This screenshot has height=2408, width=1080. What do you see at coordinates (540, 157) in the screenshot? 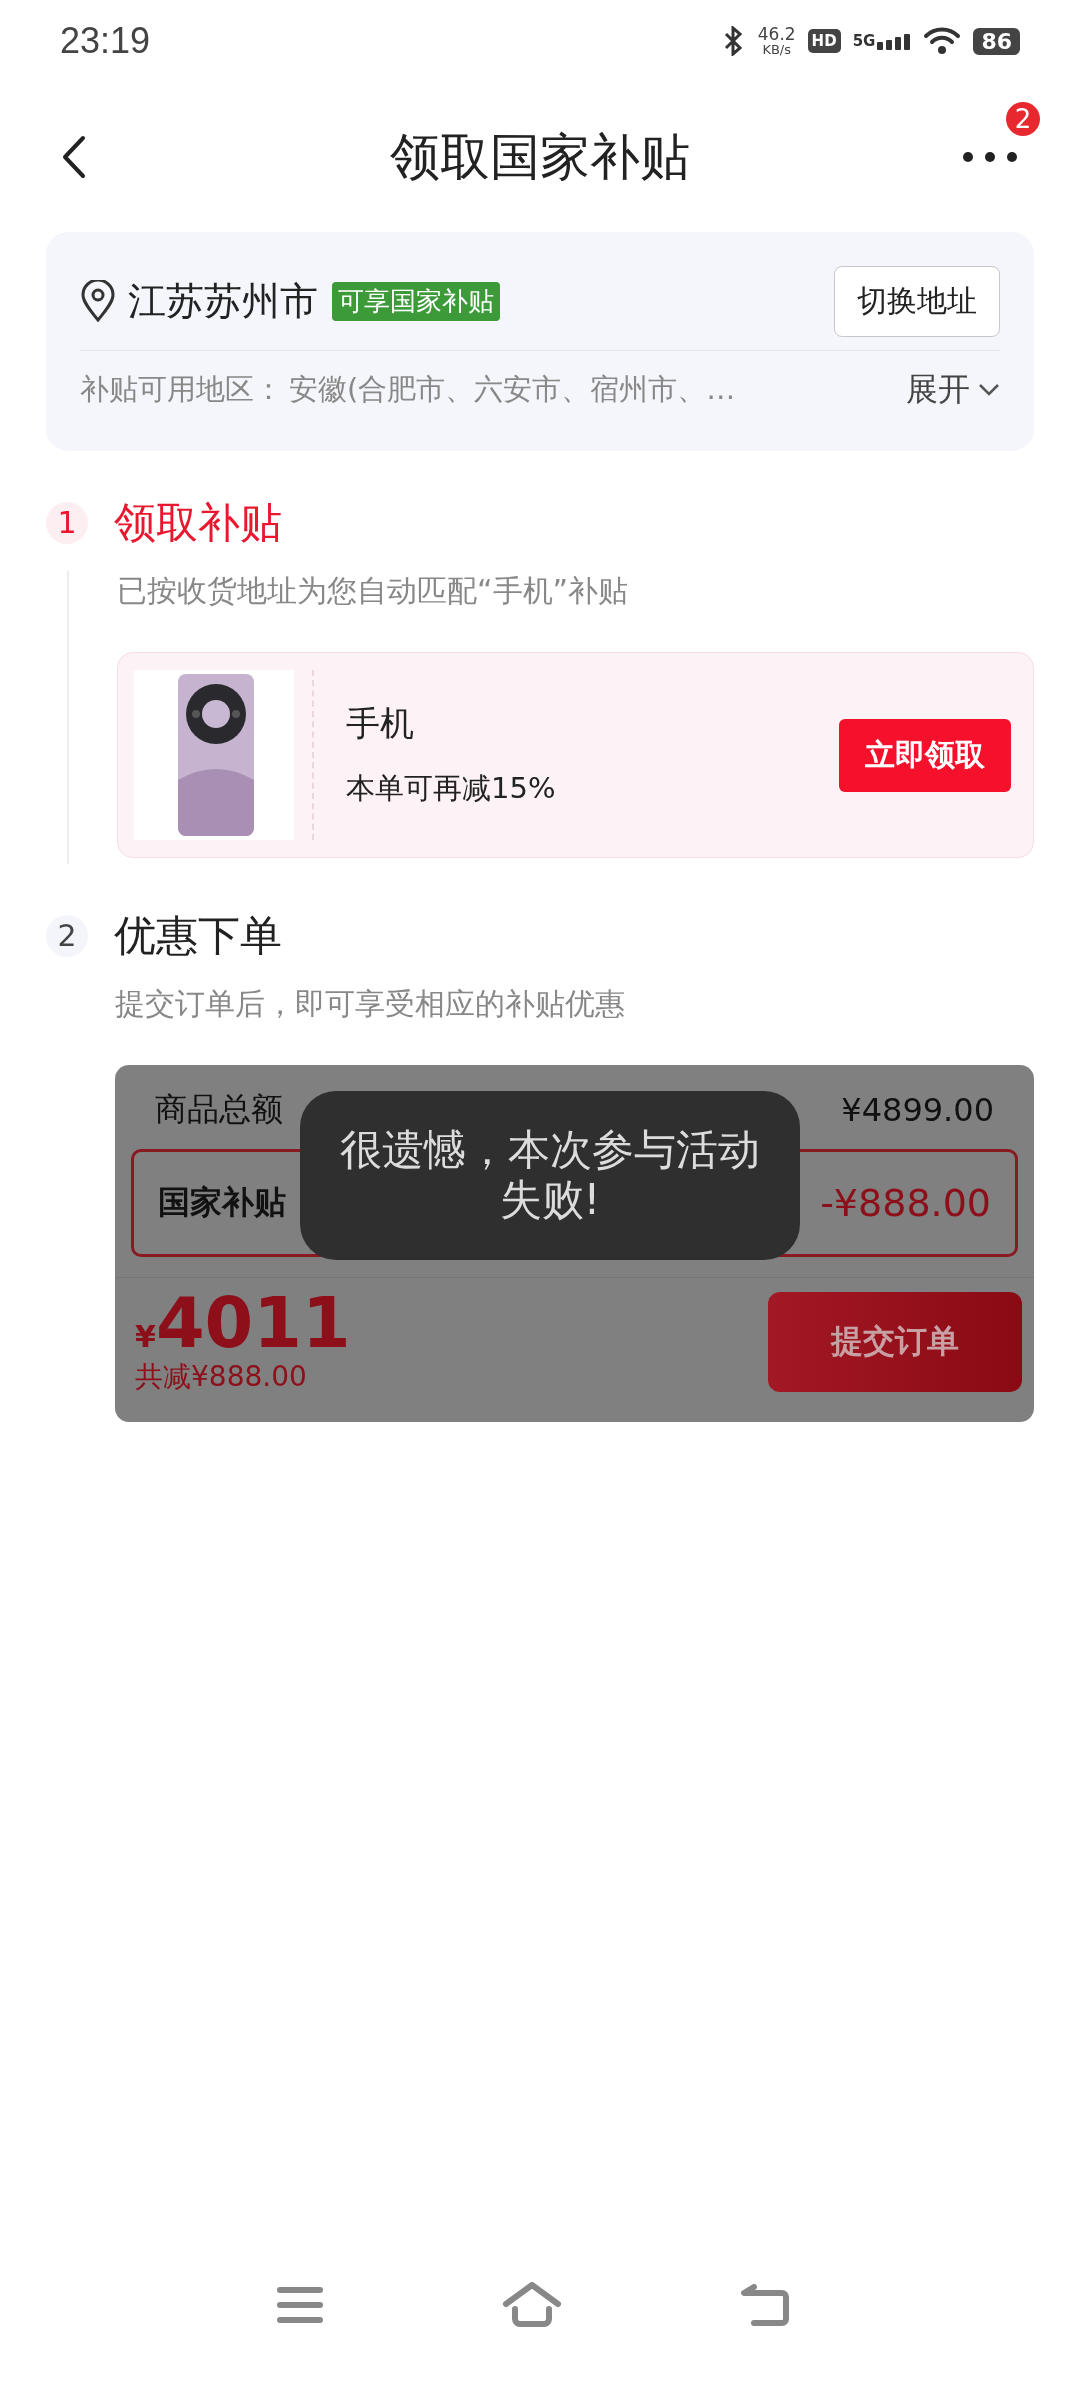
I see `page-title: 领取国家补贴` at bounding box center [540, 157].